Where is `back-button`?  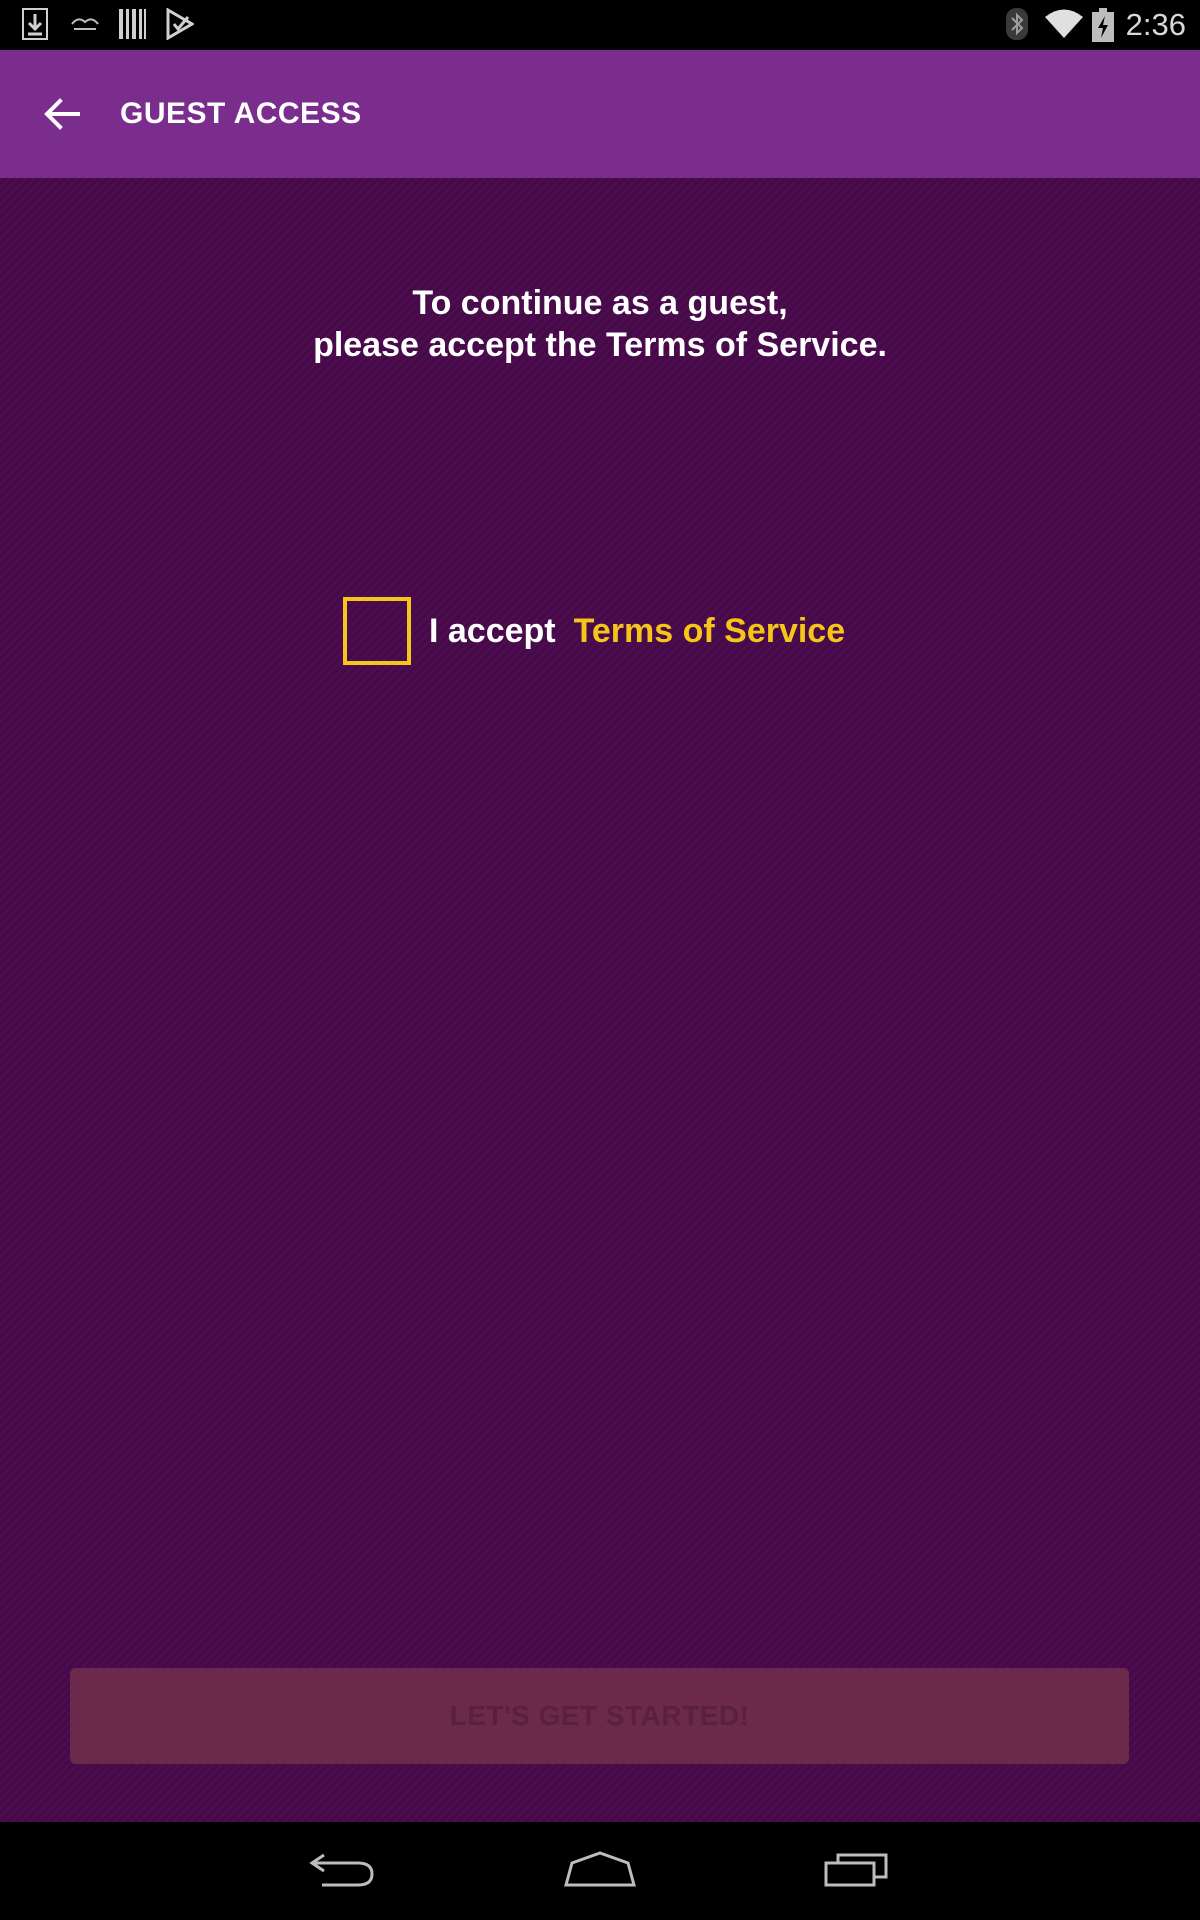
back-button is located at coordinates (62, 116).